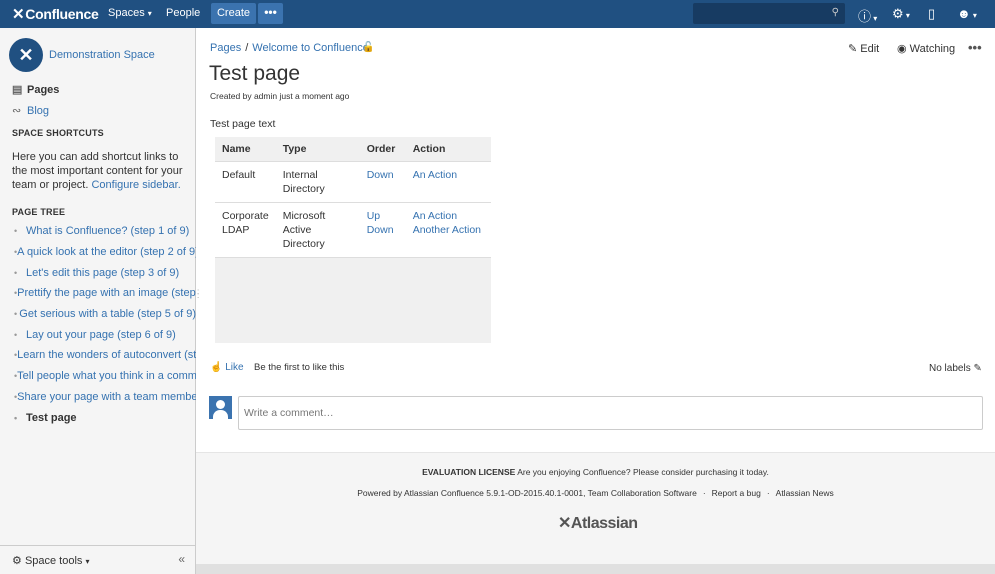 The height and width of the screenshot is (574, 995). Describe the element at coordinates (245, 230) in the screenshot. I see `cell-name: Corporate LDAP` at that location.